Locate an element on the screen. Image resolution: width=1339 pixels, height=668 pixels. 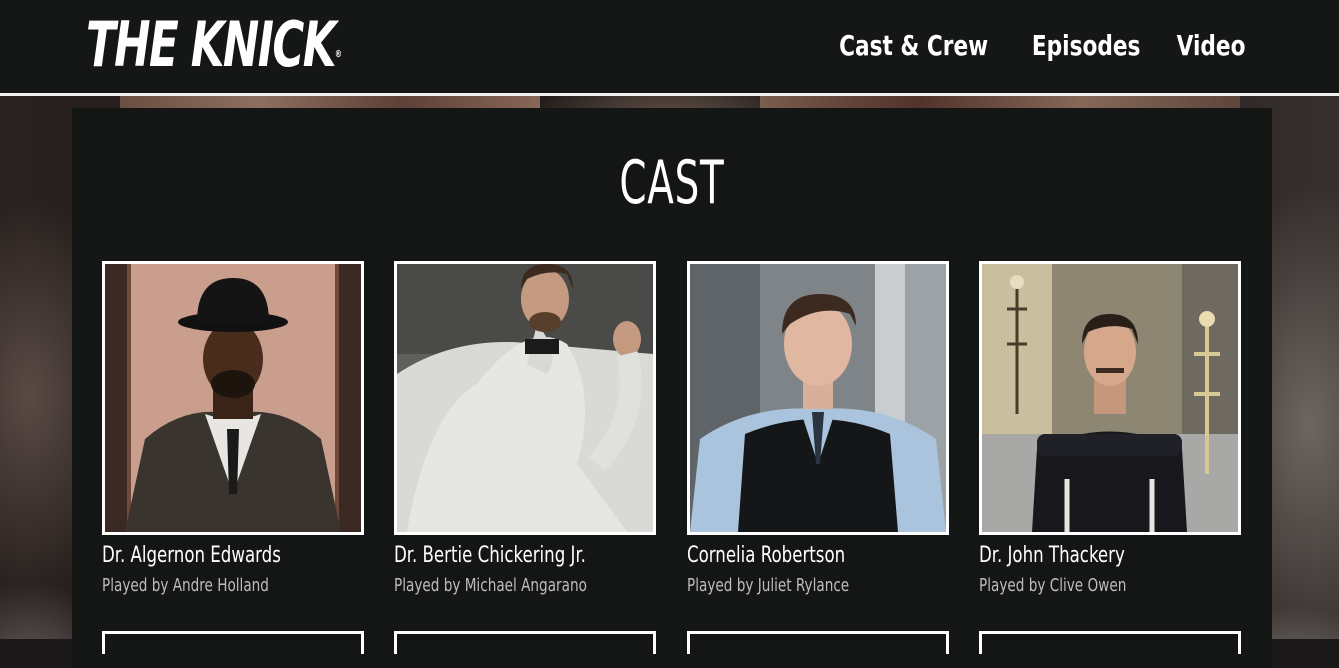
registered-mark: ® is located at coordinates (338, 54).